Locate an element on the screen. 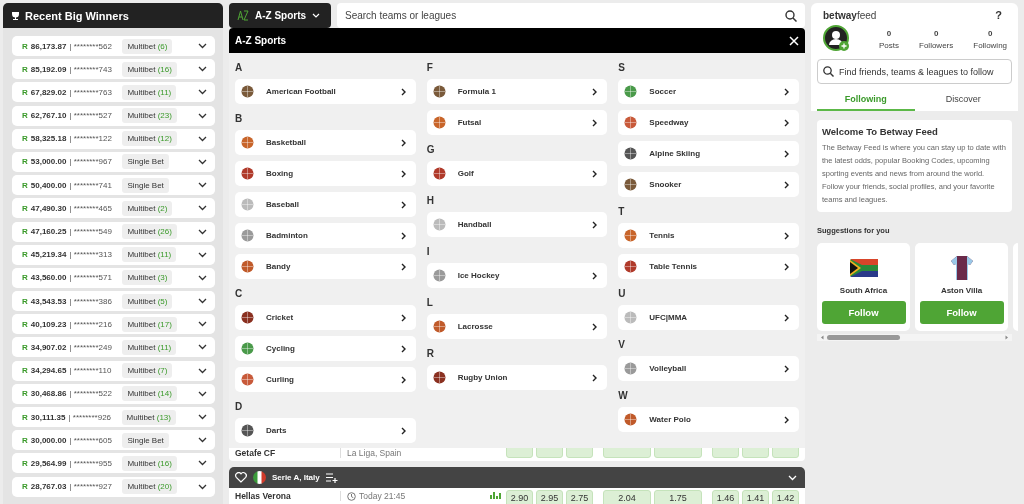 The height and width of the screenshot is (504, 1024). league-header: Serie A, Italy is located at coordinates (517, 477).